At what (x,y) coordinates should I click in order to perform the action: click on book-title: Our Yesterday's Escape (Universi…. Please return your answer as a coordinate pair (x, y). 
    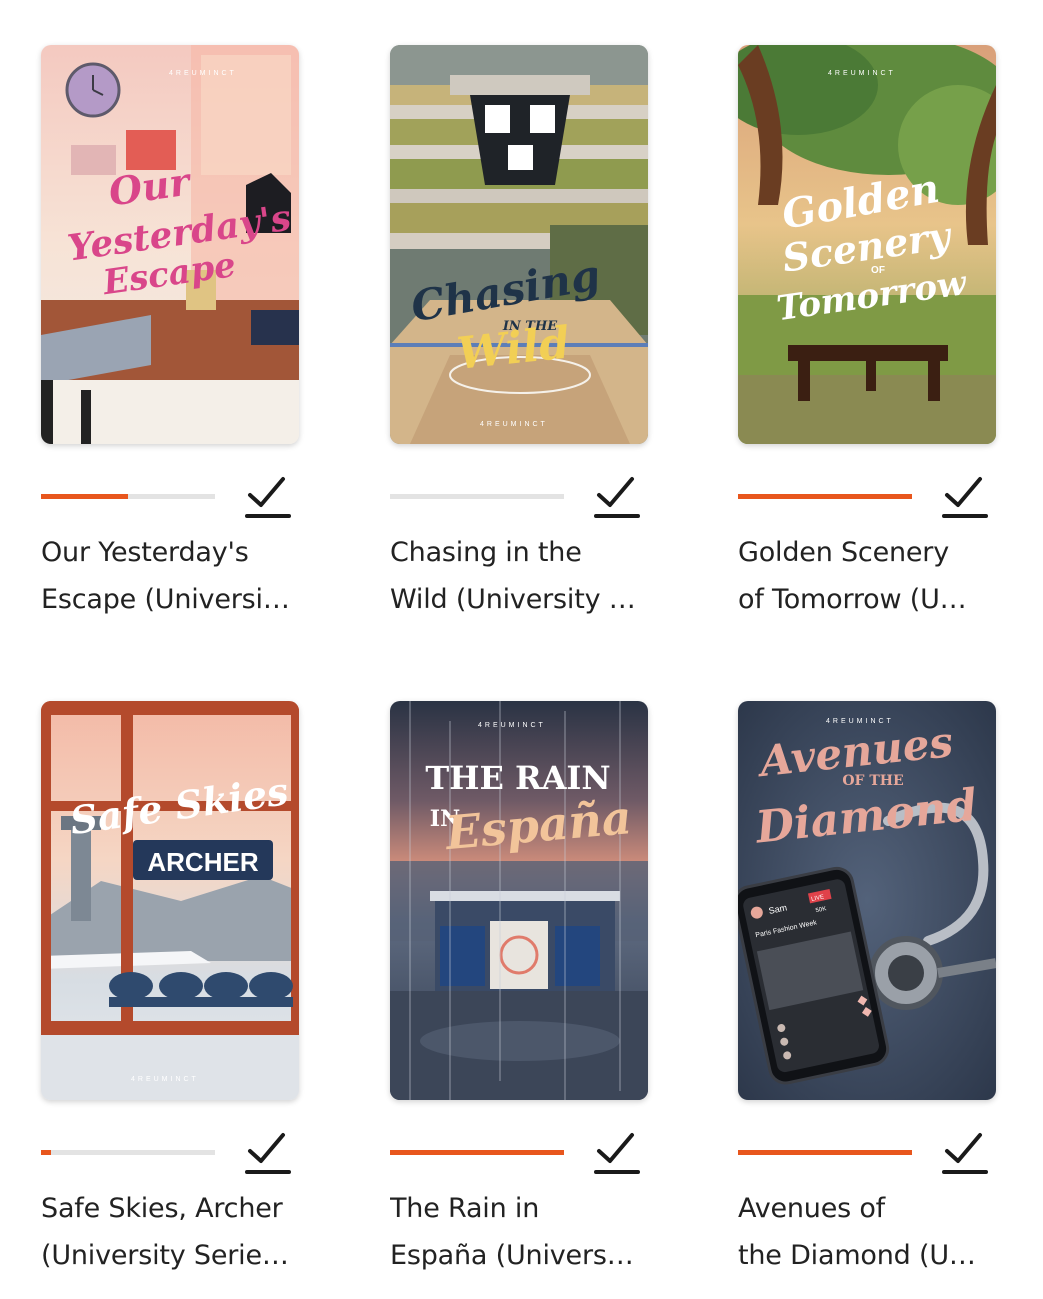
    Looking at the image, I should click on (172, 576).